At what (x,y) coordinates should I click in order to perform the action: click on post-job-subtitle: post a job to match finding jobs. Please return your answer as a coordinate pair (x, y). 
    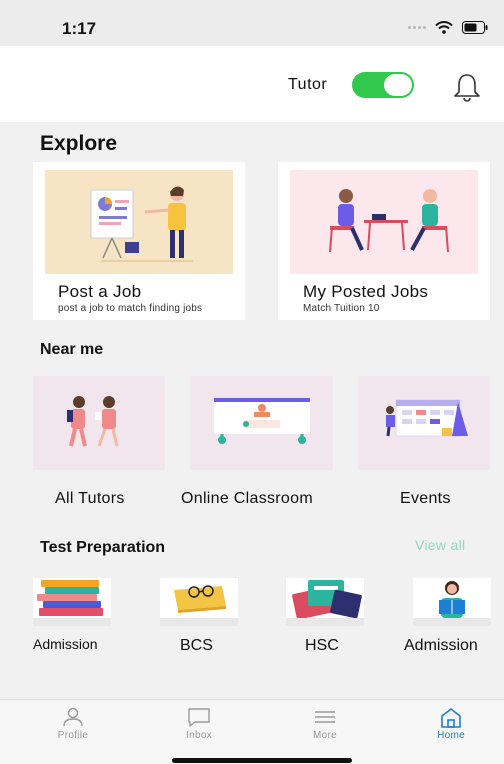
    Looking at the image, I should click on (130, 308).